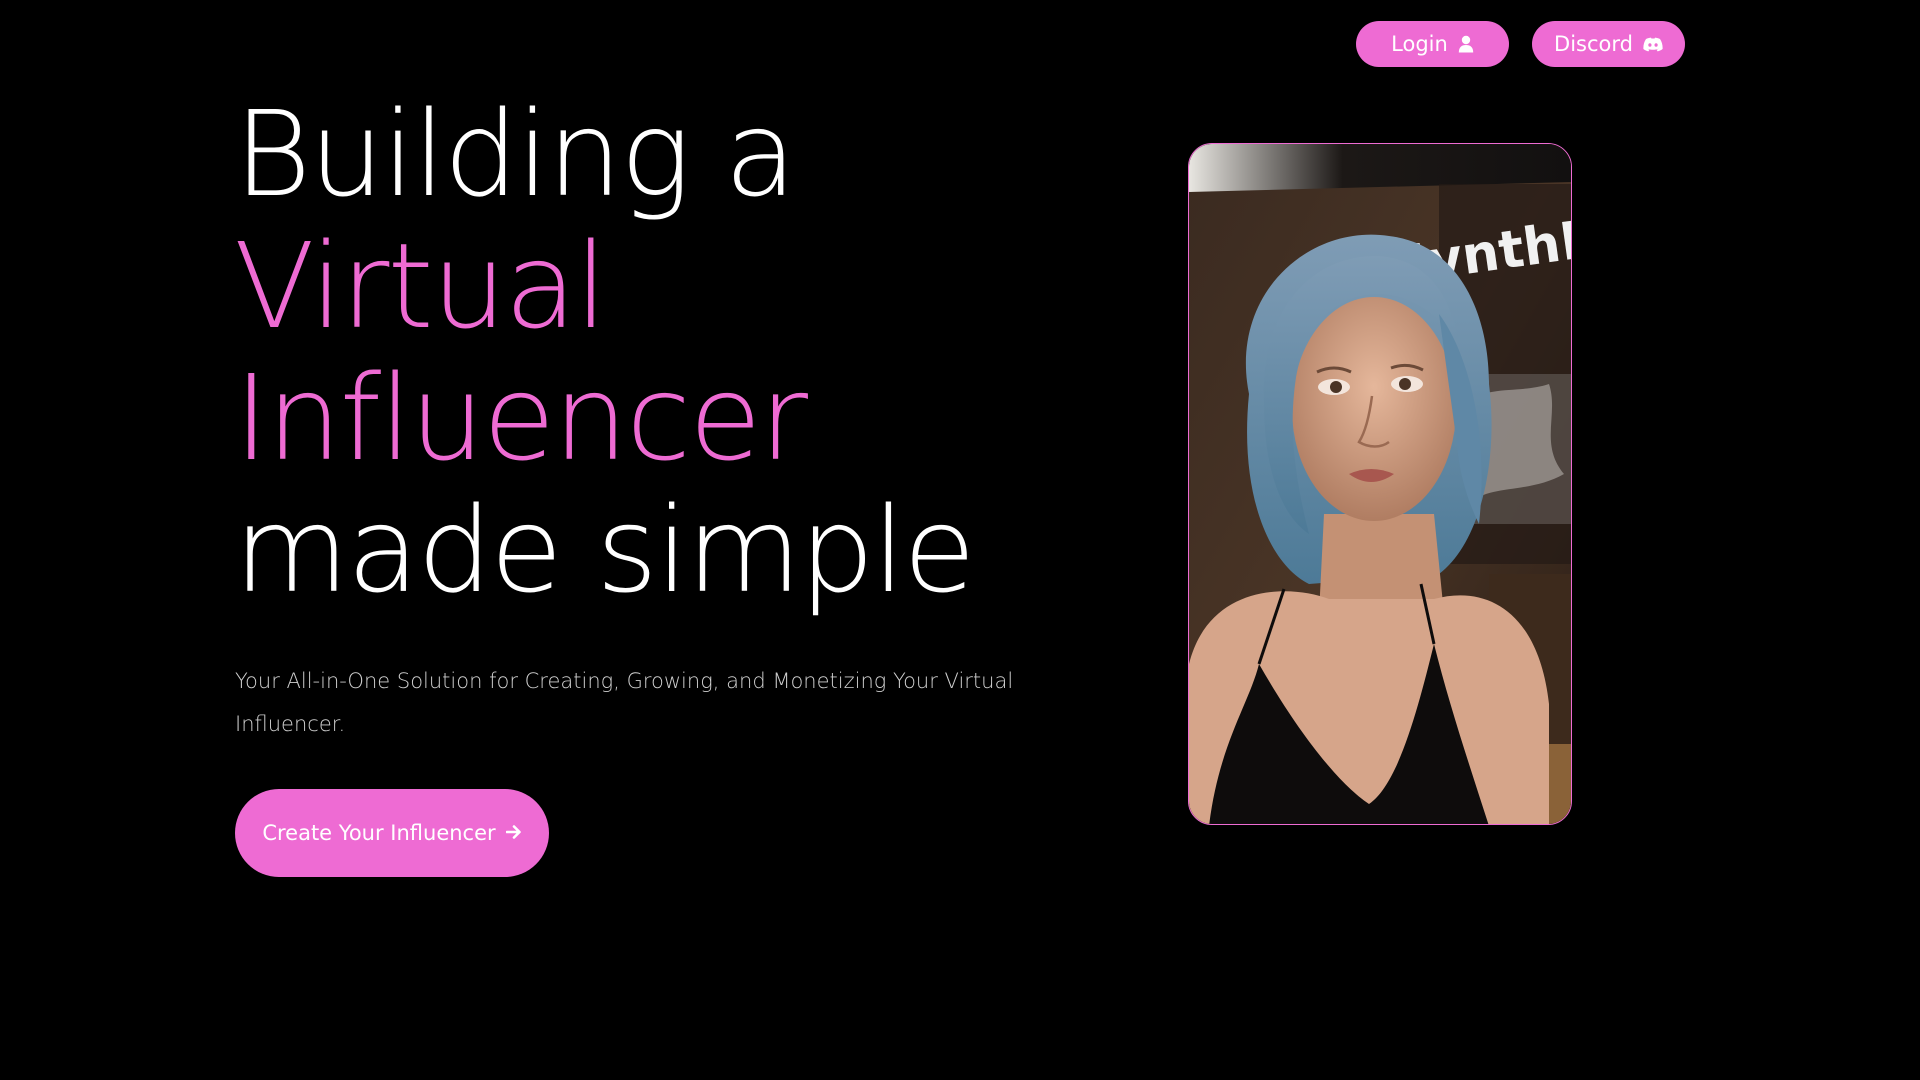 This screenshot has height=1080, width=1920. I want to click on headline-line-2: Virtual, so click(421, 286).